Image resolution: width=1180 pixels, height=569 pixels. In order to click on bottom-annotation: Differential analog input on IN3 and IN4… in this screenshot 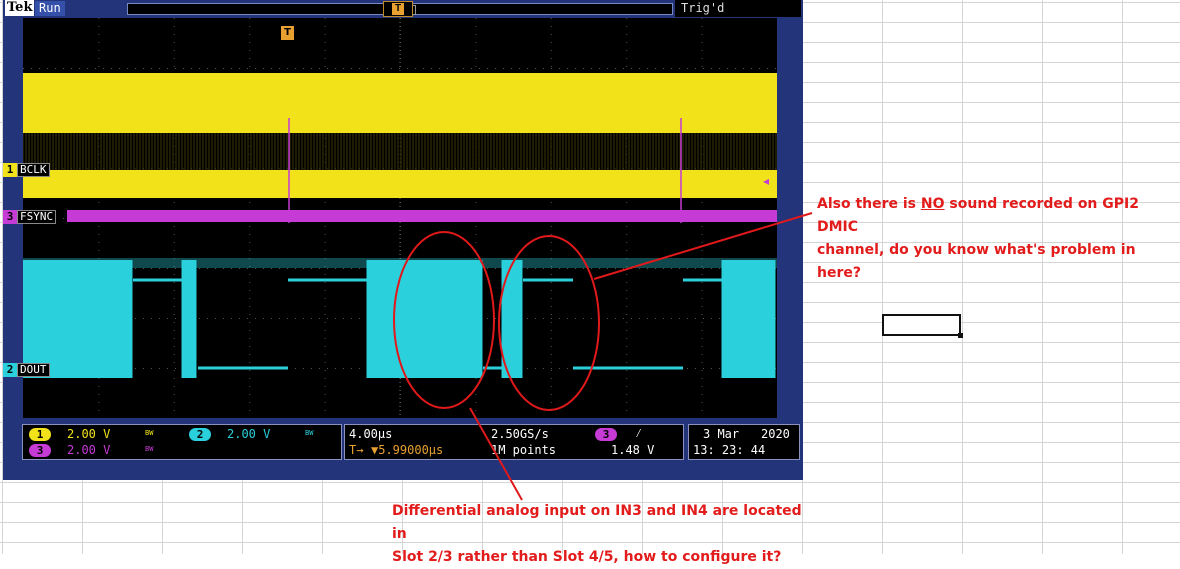, I will do `click(597, 534)`.